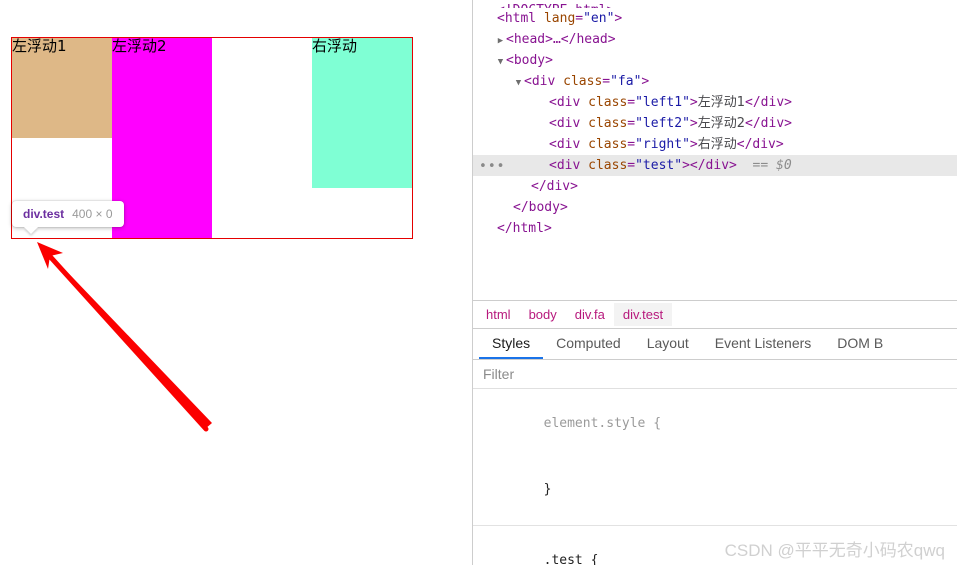  Describe the element at coordinates (715, 314) in the screenshot. I see `breadcrumb: html body div.fa div.test` at that location.